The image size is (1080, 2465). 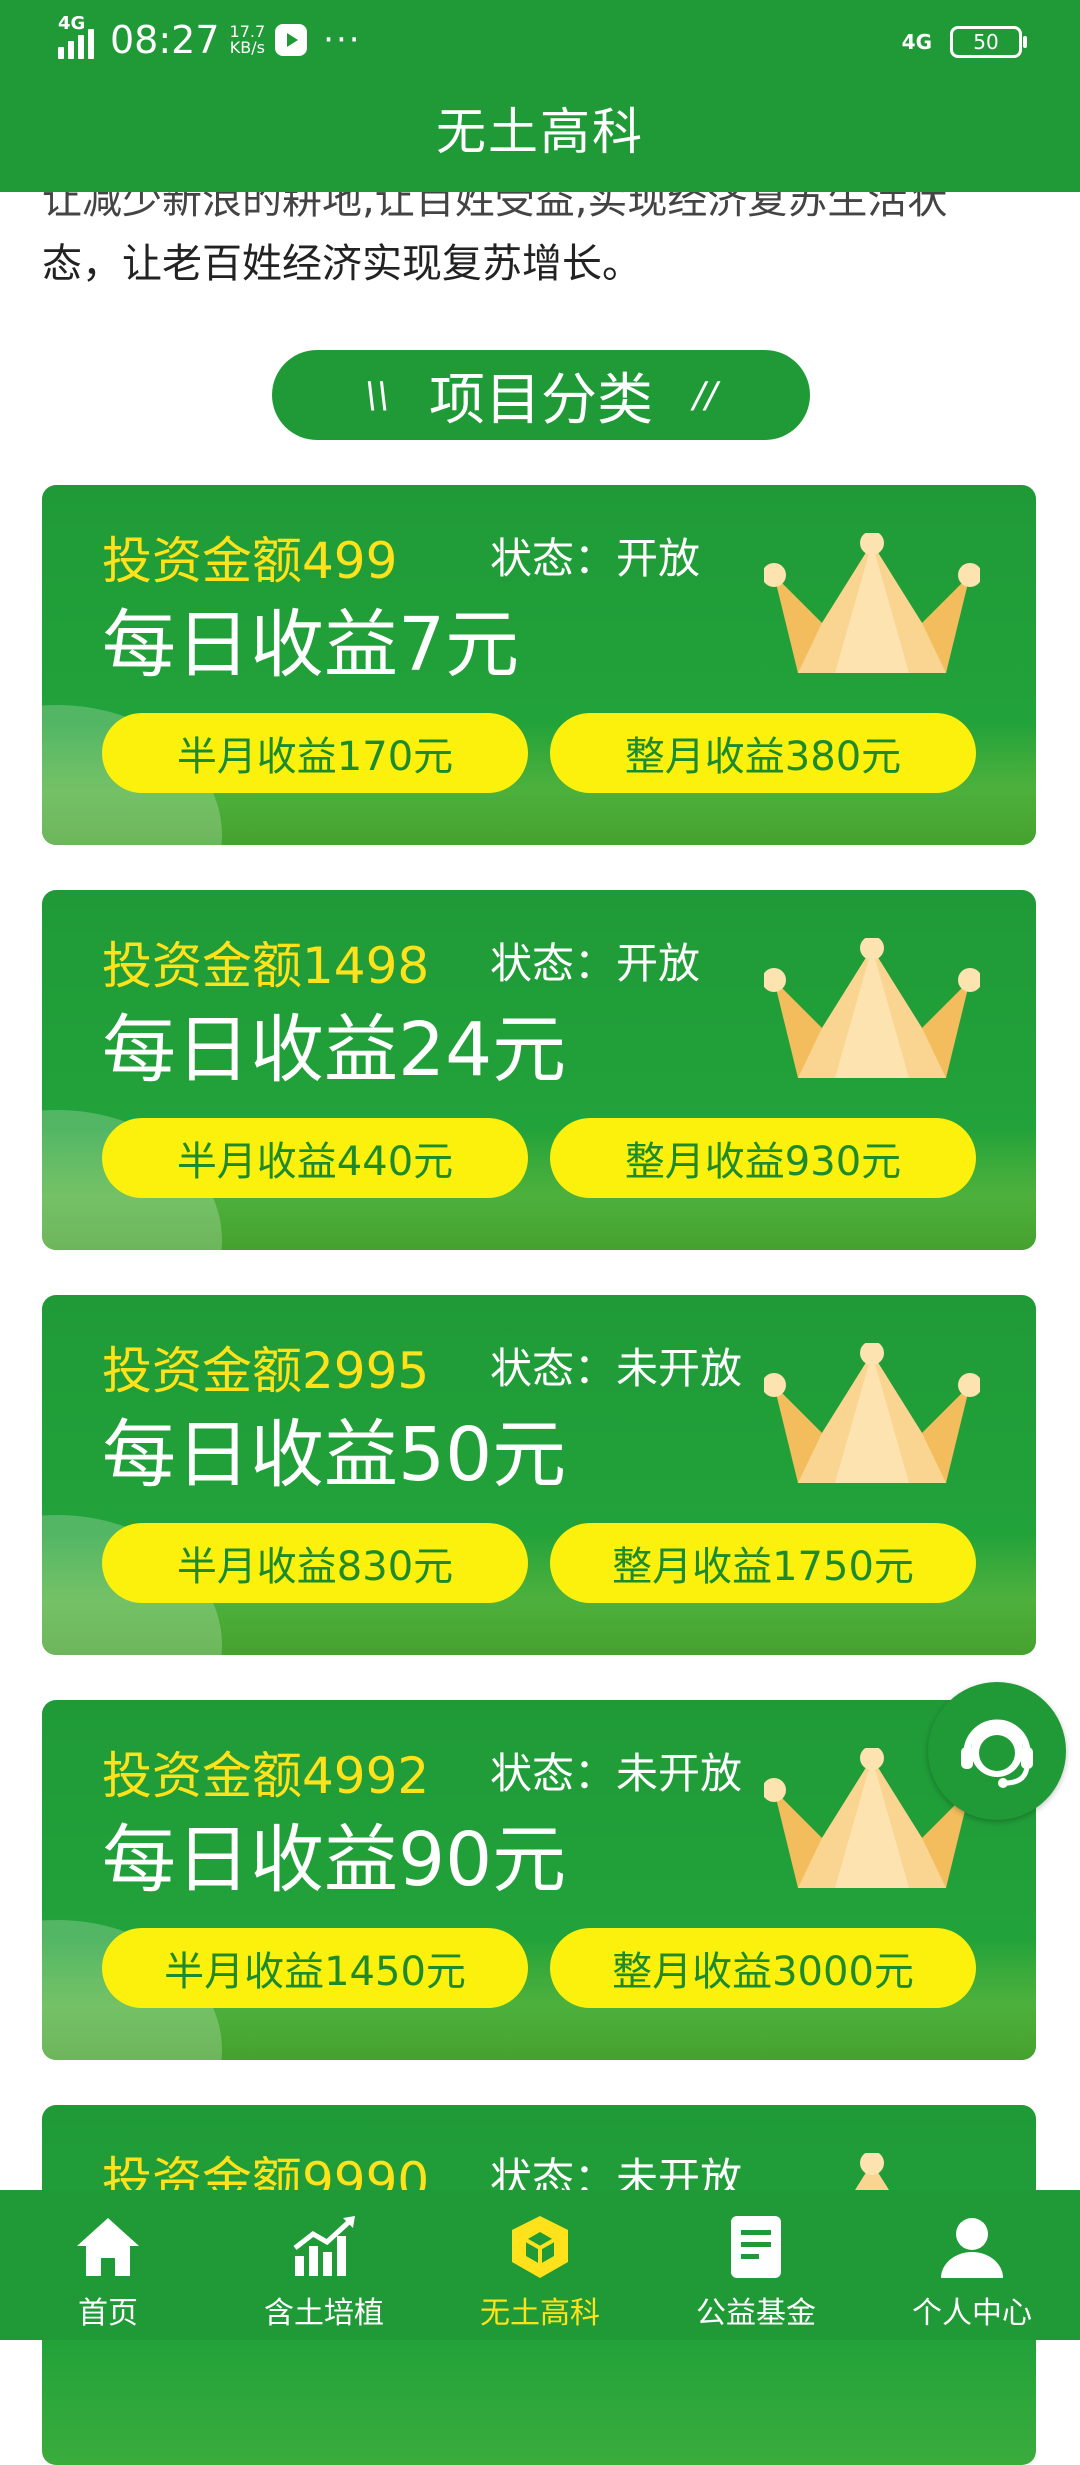 I want to click on intro-line: 态，让老百姓经济实现复苏增长。, so click(x=342, y=264).